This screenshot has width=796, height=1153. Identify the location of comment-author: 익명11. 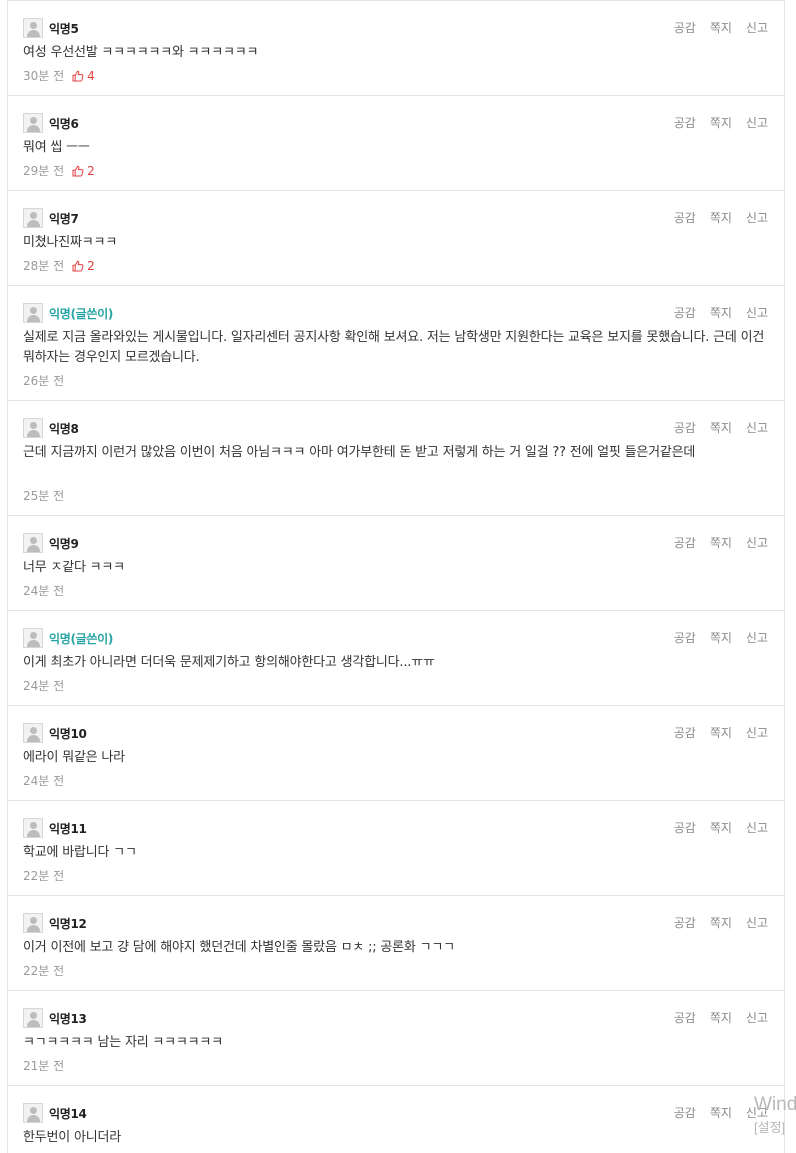
(68, 828).